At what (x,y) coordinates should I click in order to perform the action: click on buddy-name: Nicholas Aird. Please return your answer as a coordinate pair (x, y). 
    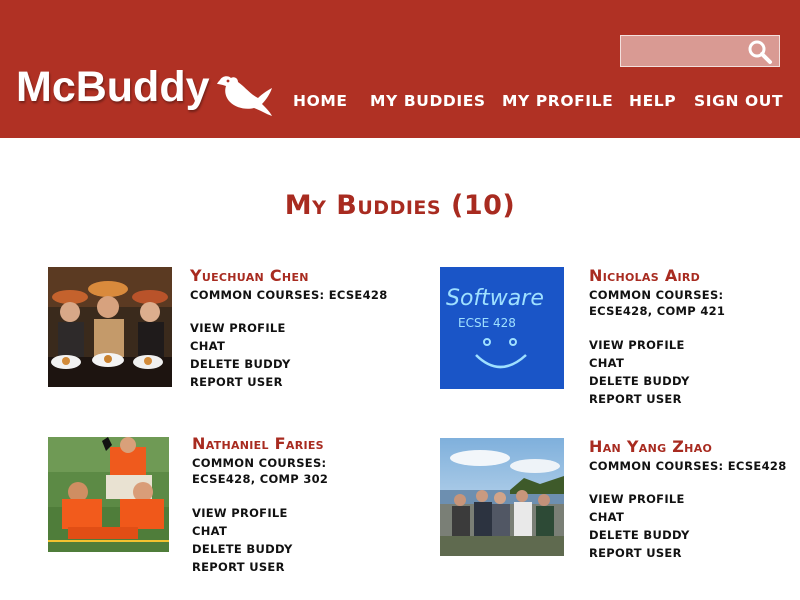
    Looking at the image, I should click on (644, 275).